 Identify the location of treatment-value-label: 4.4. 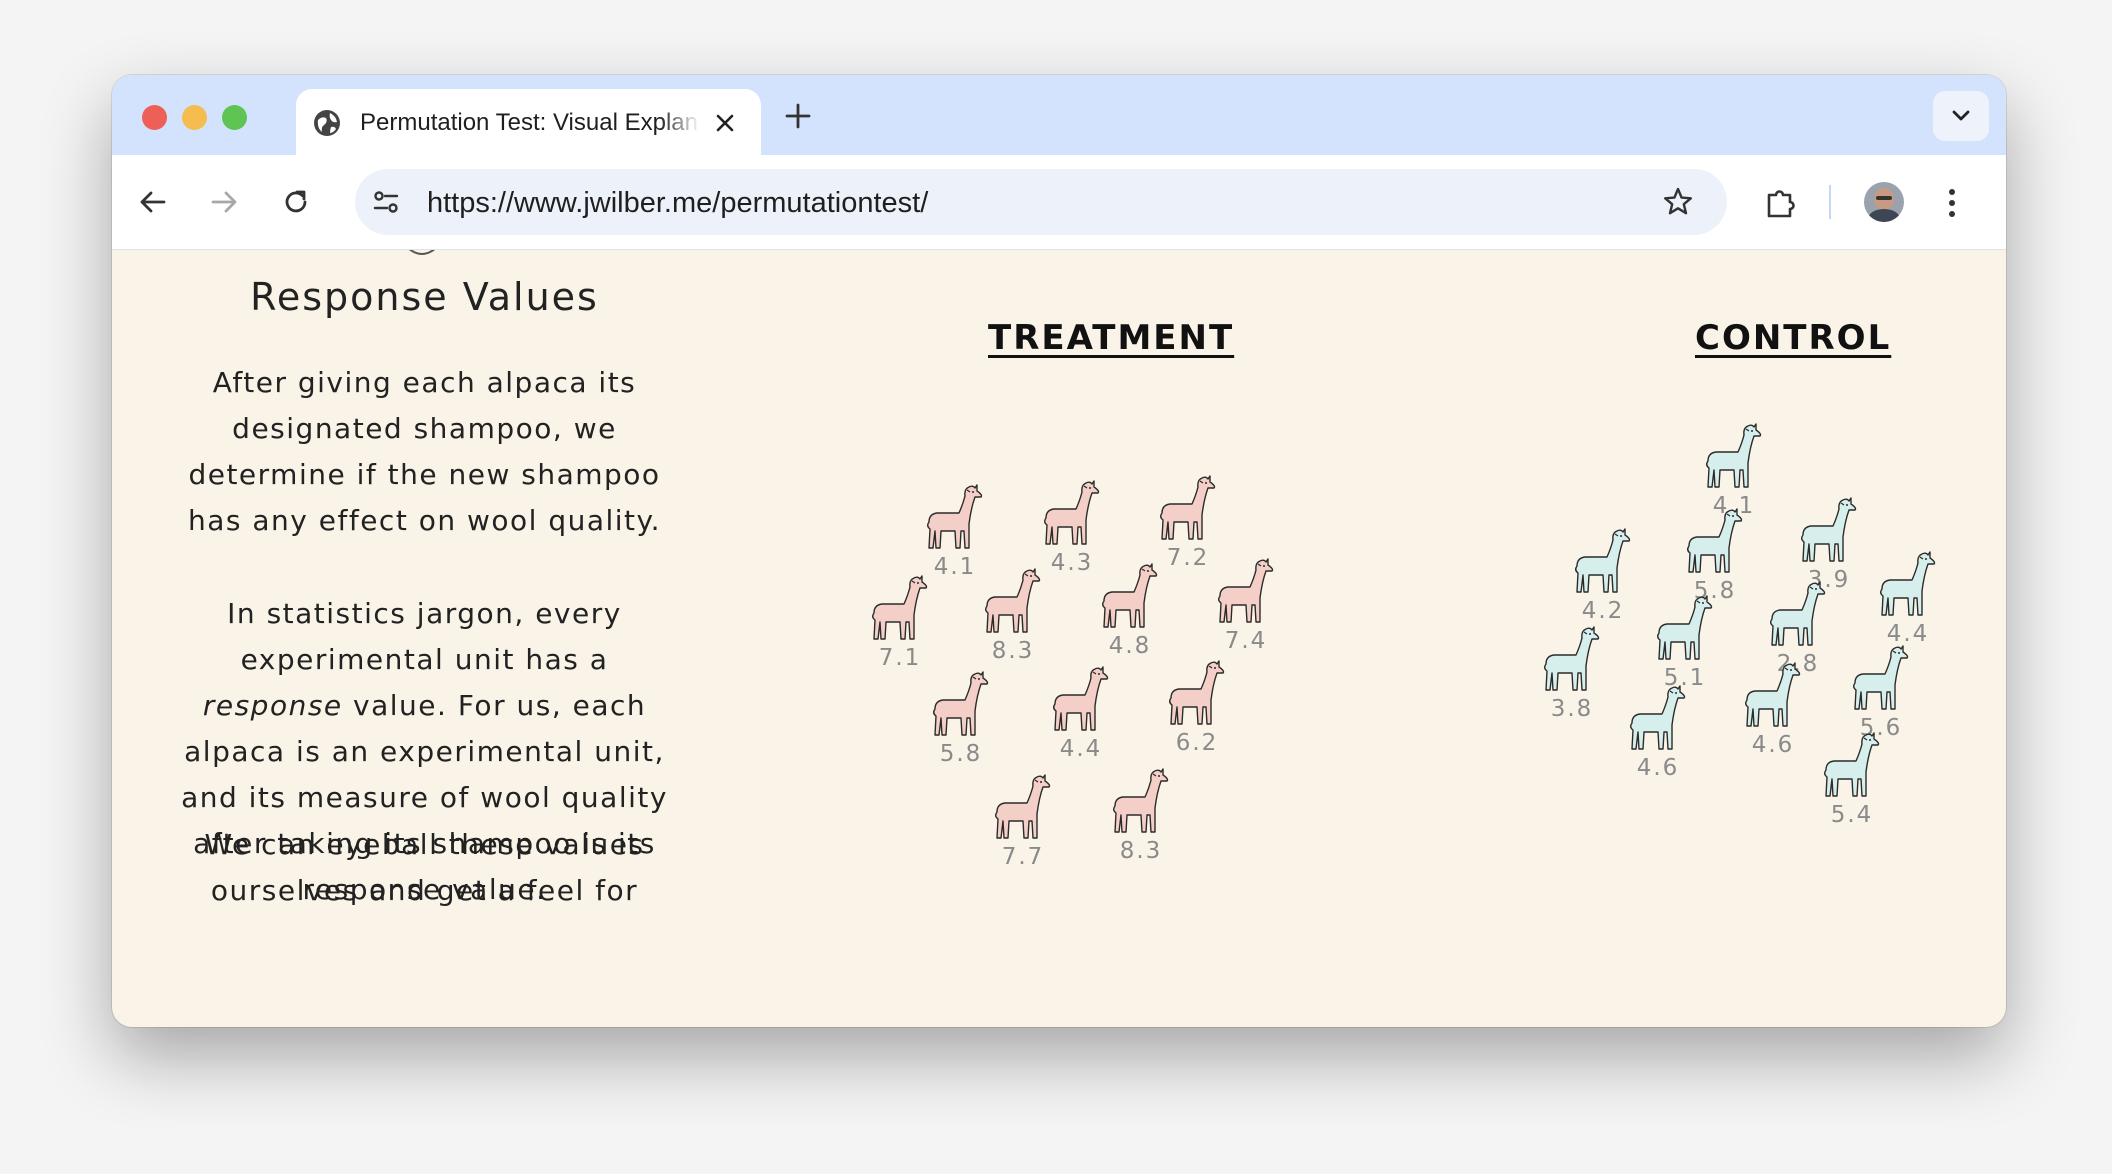
(1081, 749).